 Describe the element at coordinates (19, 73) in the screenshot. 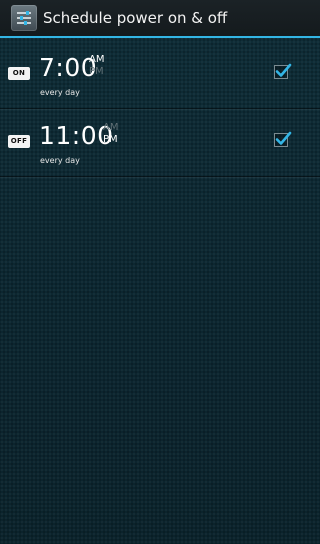

I see `on-badge: ON` at that location.